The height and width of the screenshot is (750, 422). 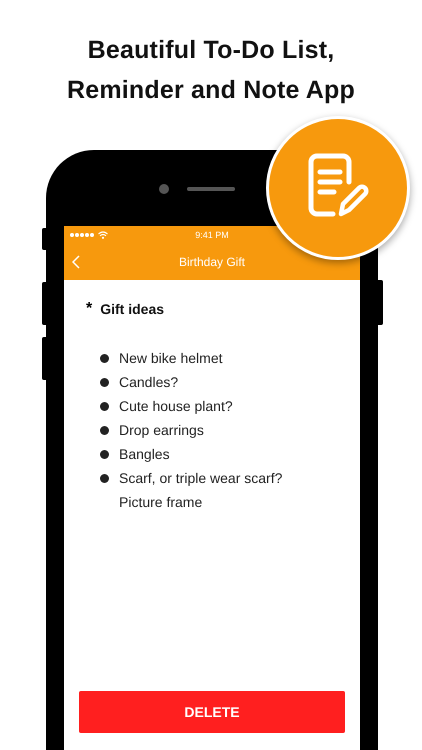 I want to click on note-line: Drop earrings, so click(x=161, y=430).